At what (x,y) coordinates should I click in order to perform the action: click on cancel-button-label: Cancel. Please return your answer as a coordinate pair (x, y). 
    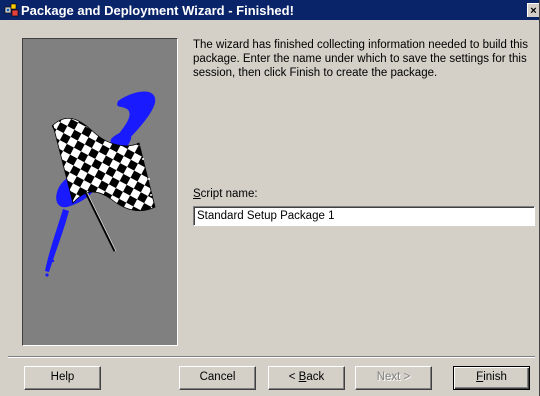
    Looking at the image, I should click on (217, 377).